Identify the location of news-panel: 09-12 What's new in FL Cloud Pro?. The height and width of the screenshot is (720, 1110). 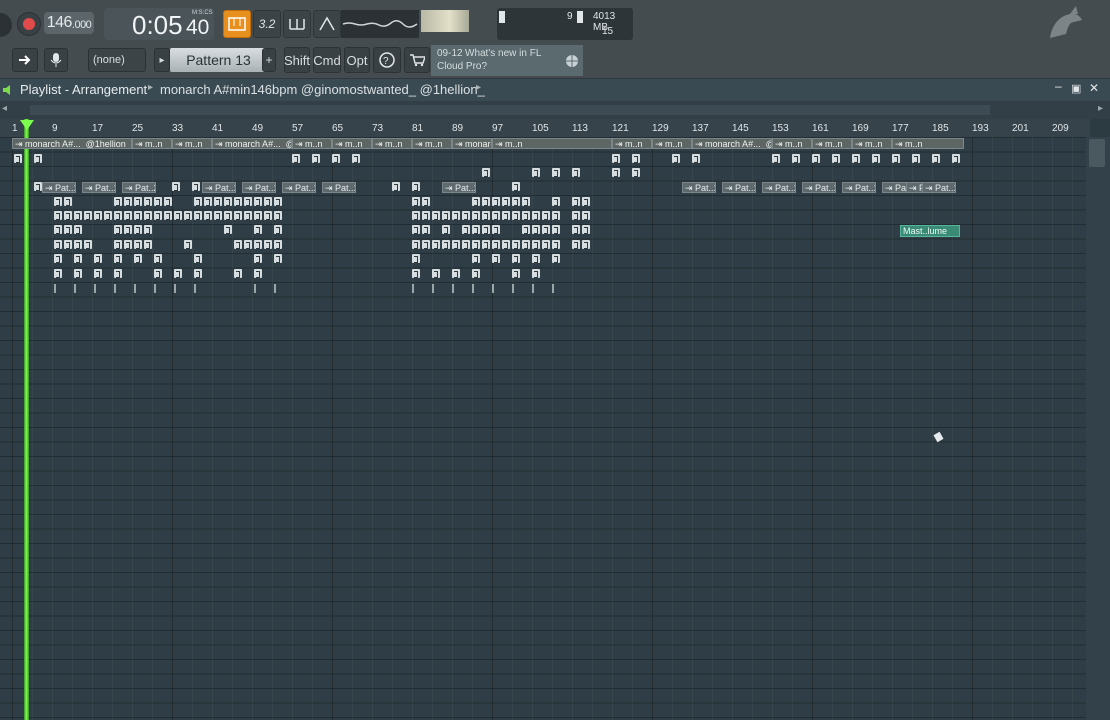
(507, 60).